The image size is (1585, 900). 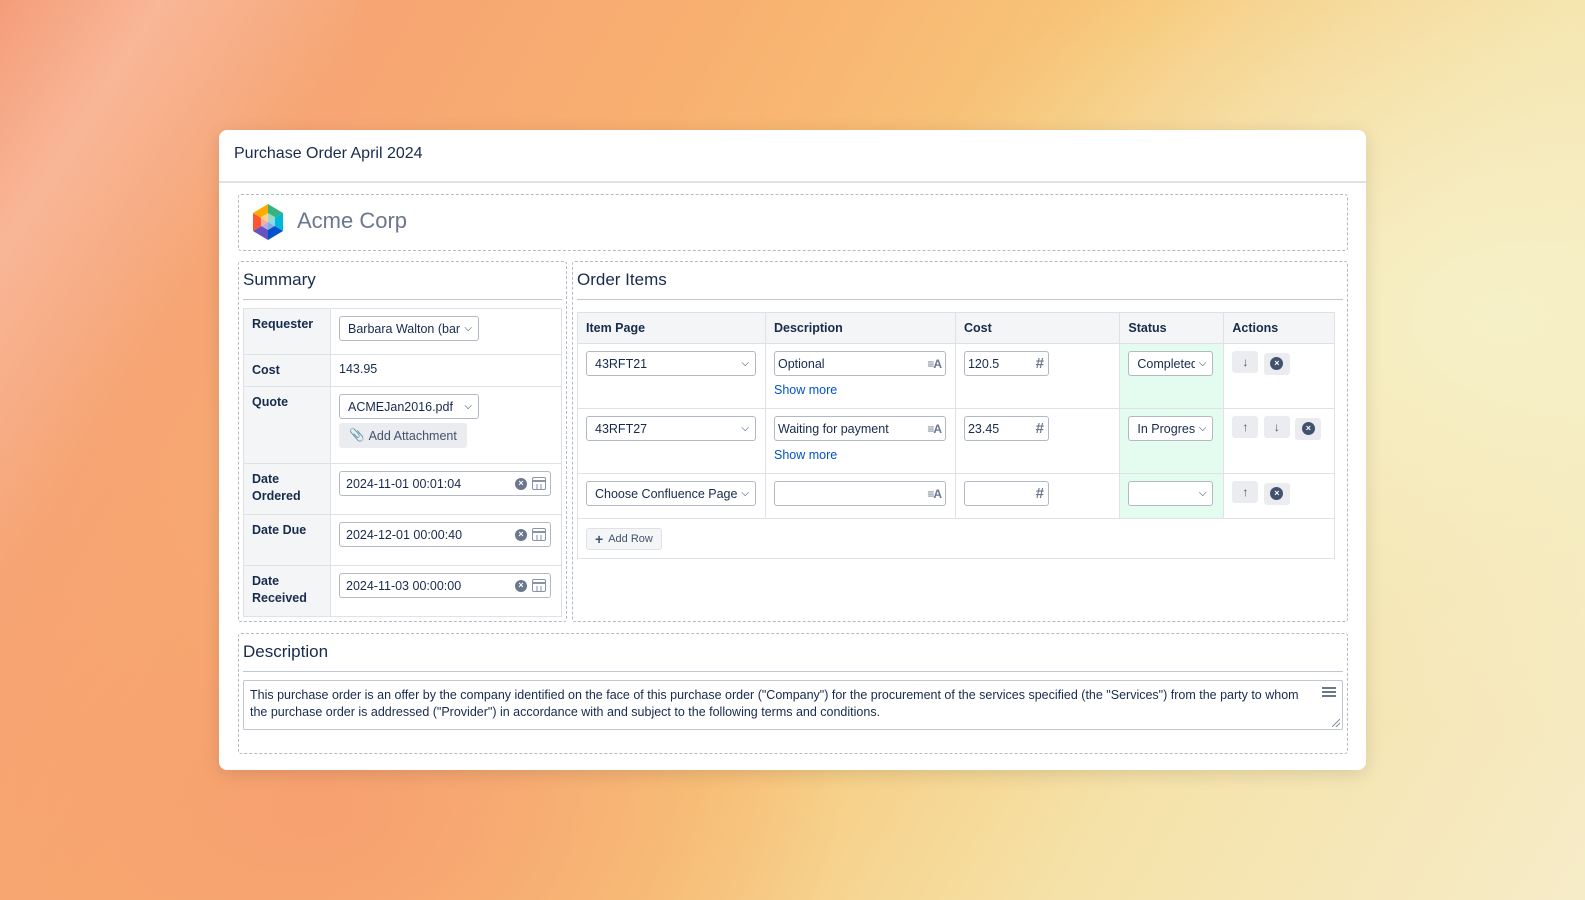 I want to click on column-header: Description, so click(x=860, y=328).